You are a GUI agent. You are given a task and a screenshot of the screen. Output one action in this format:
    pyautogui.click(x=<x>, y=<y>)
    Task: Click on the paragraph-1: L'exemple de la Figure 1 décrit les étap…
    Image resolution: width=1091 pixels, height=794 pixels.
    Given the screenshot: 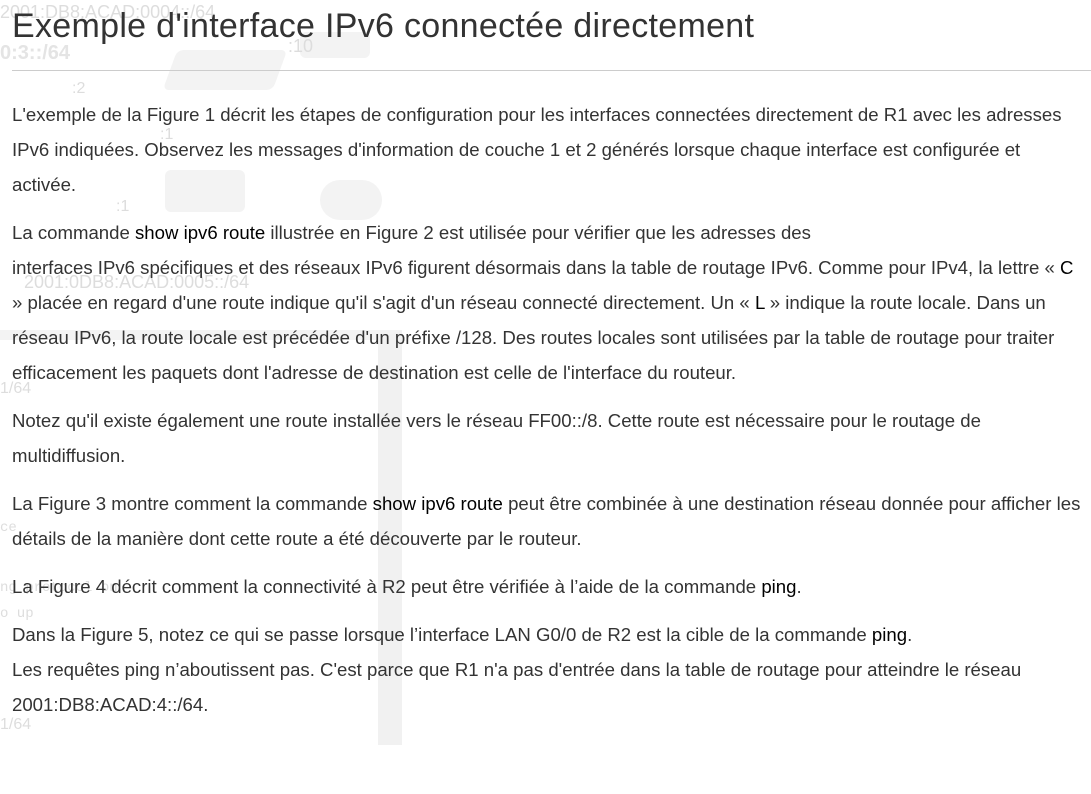 What is the action you would take?
    pyautogui.click(x=537, y=149)
    